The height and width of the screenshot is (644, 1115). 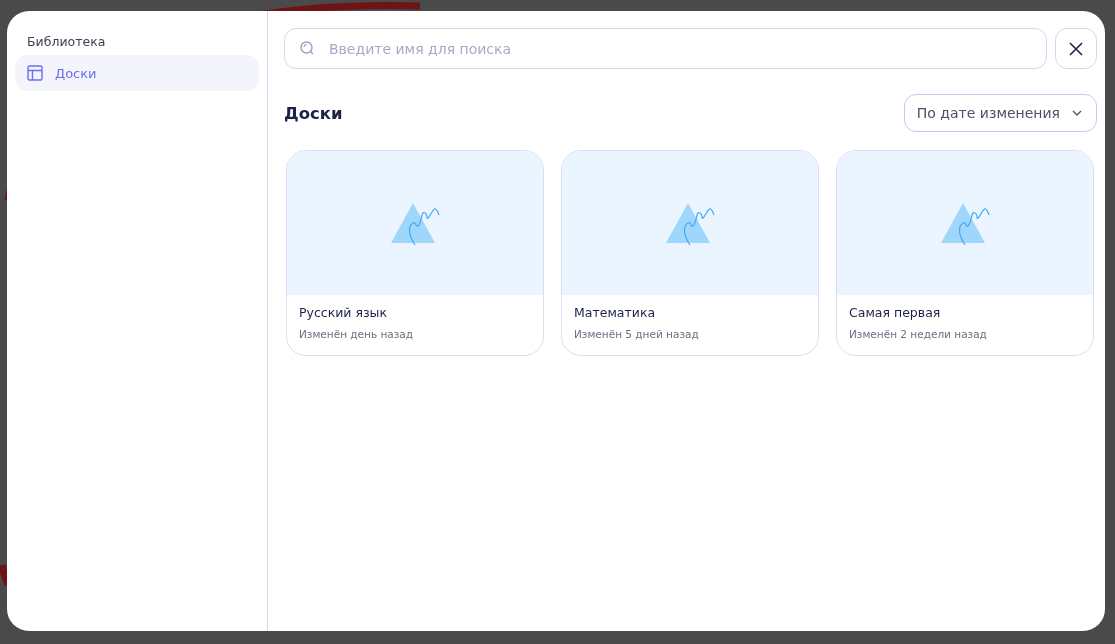 I want to click on board-card: Русский язык Изменён день назад, so click(x=415, y=253).